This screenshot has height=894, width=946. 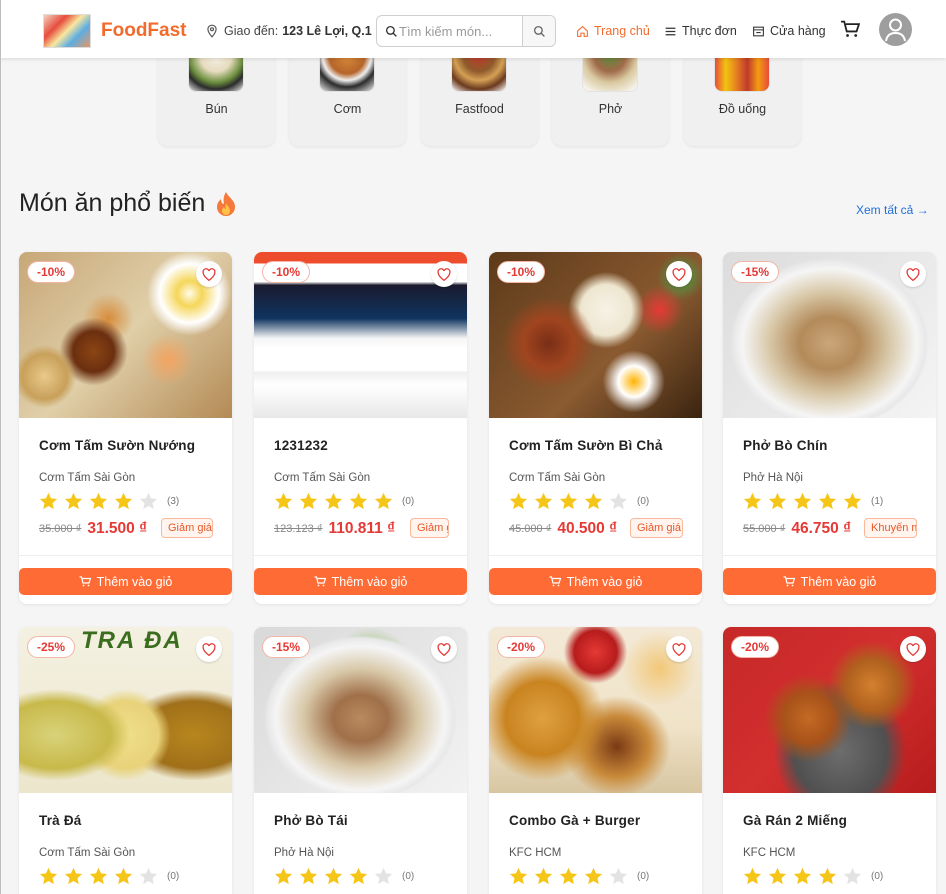 I want to click on section-title-text: Món ăn phổ biến, so click(x=112, y=203).